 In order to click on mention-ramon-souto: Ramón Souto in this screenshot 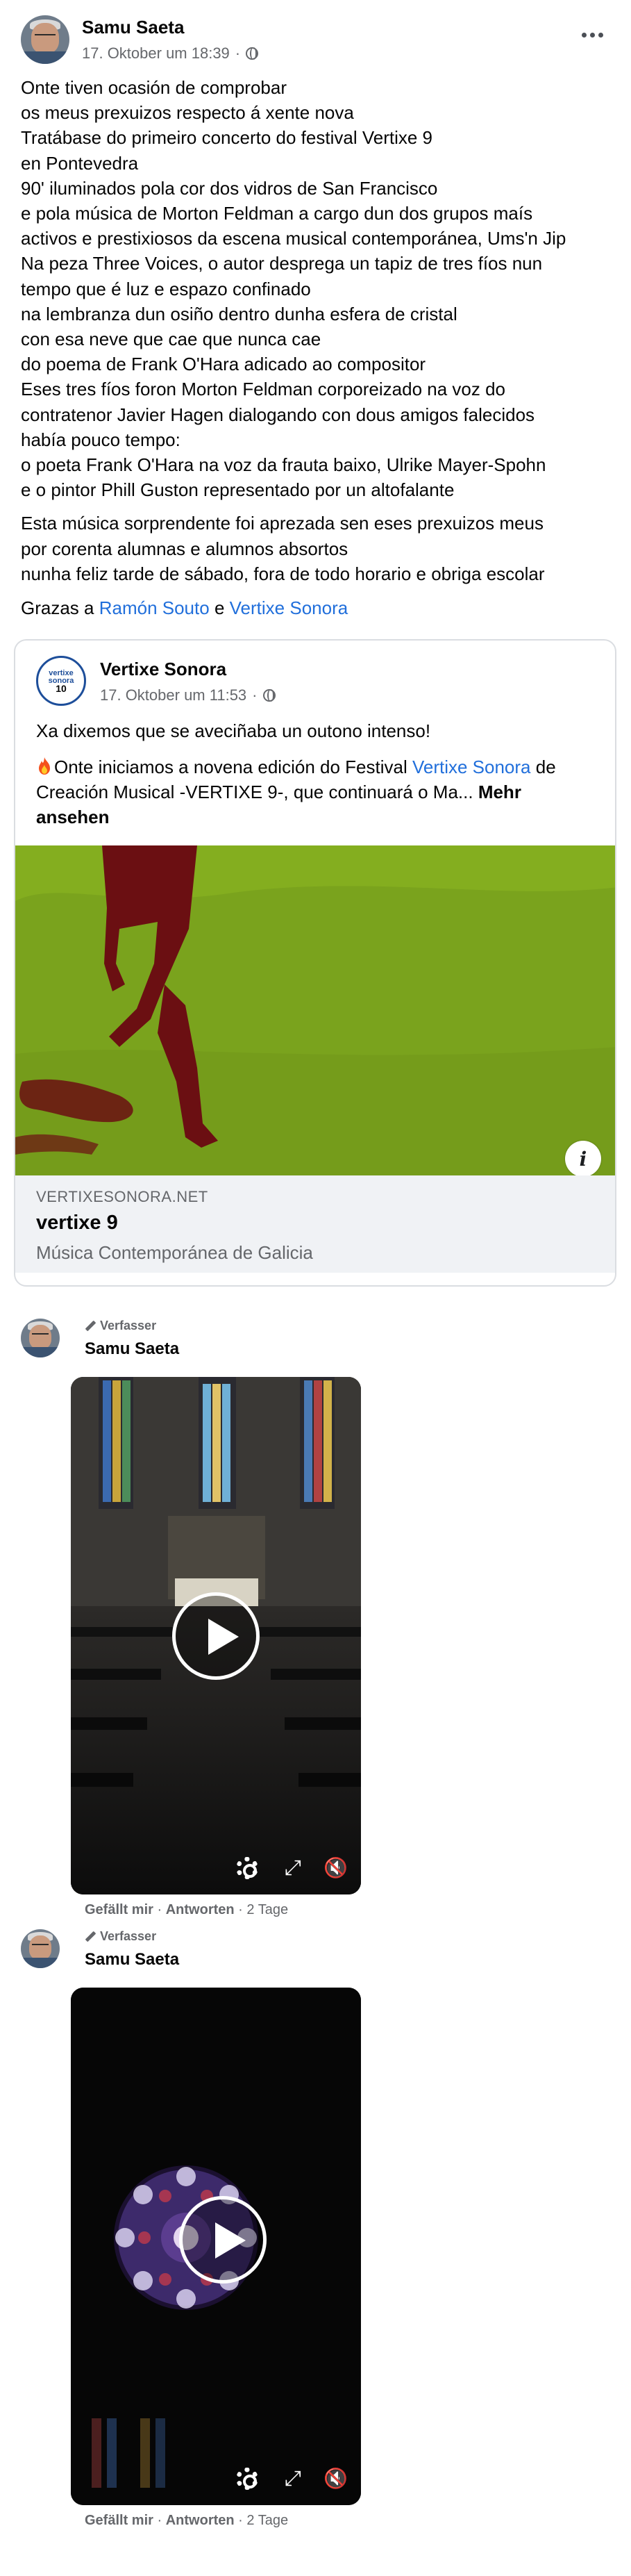, I will do `click(154, 608)`.